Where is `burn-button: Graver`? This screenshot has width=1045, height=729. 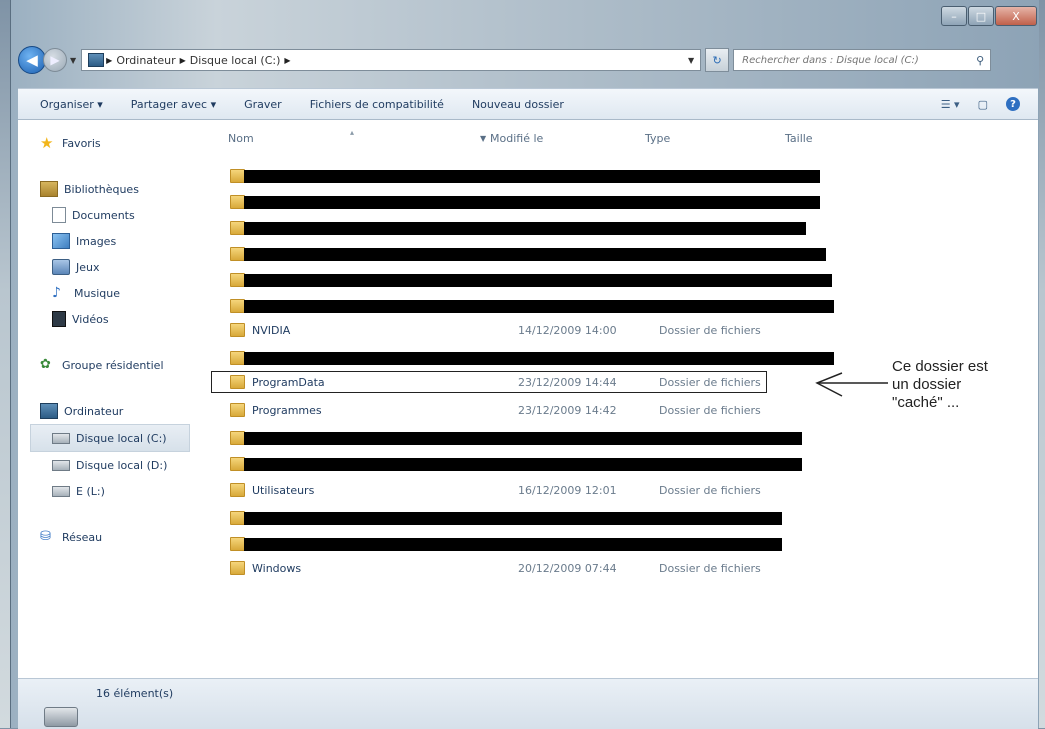
burn-button: Graver is located at coordinates (263, 104).